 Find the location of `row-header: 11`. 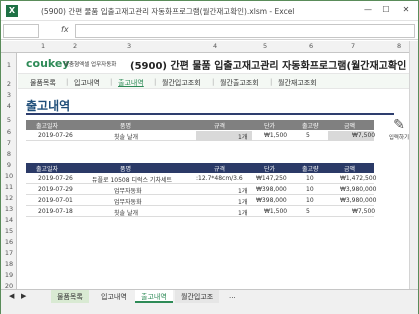

row-header: 11 is located at coordinates (9, 187).